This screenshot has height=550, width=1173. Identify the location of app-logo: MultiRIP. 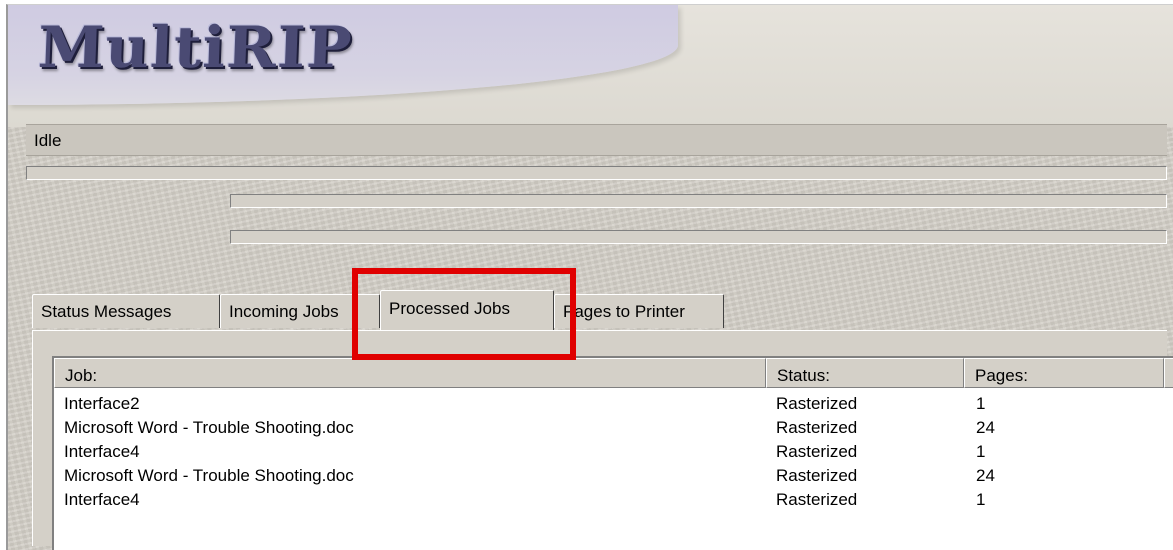
(195, 48).